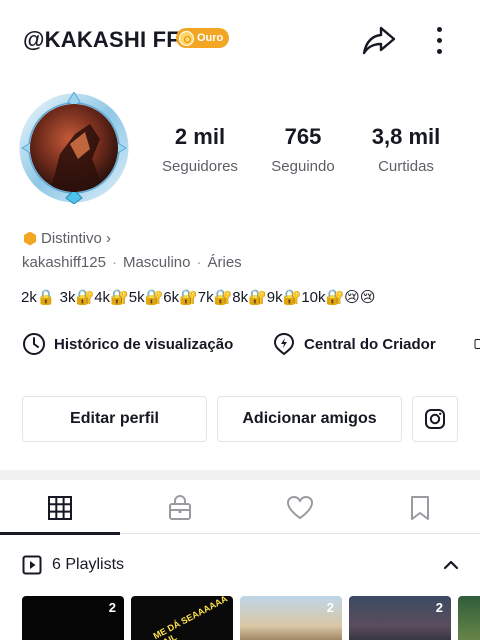  I want to click on clock-icon, so click(34, 344).